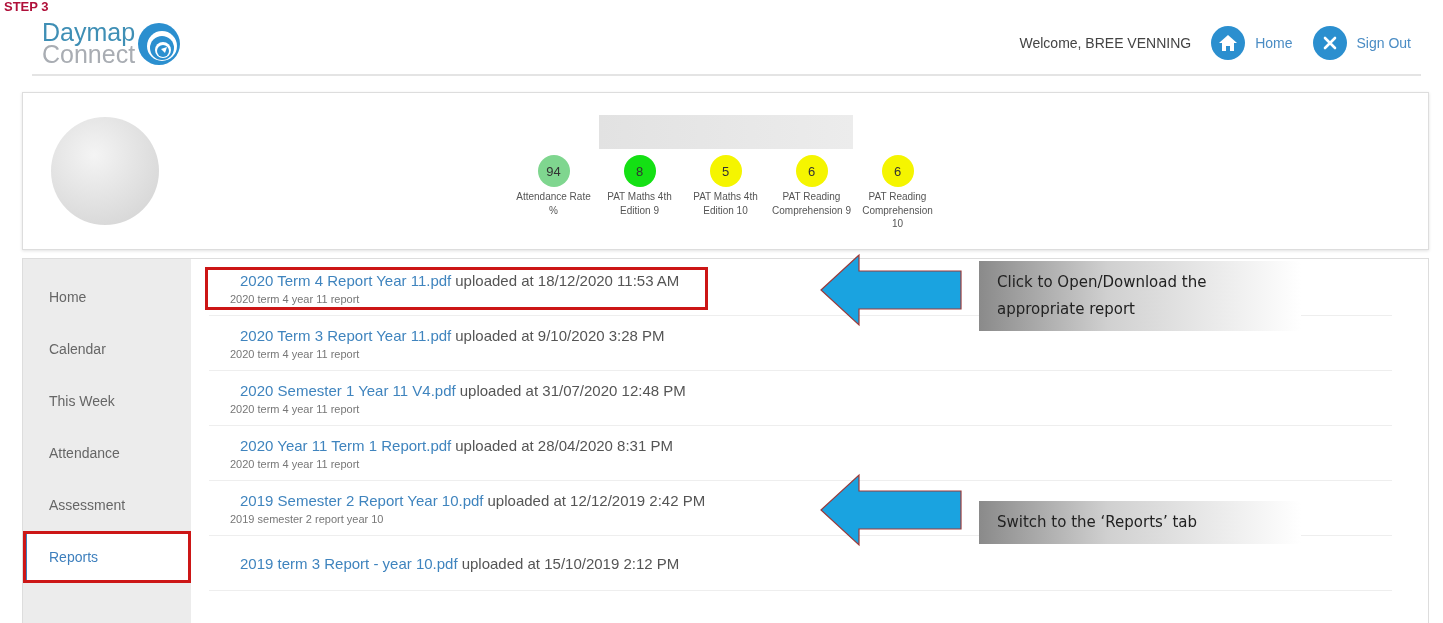 The image size is (1443, 623). What do you see at coordinates (107, 557) in the screenshot?
I see `sidebar-item: Reports` at bounding box center [107, 557].